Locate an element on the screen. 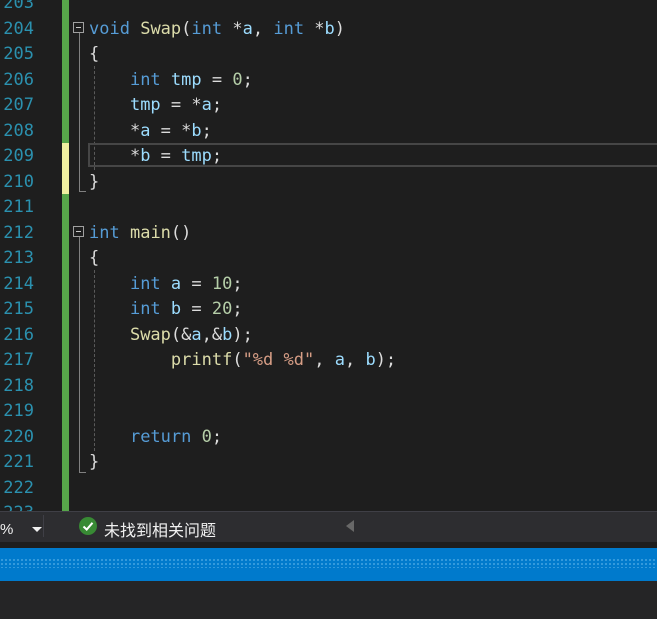 The height and width of the screenshot is (619, 657). code-token: "%d %d" is located at coordinates (278, 360).